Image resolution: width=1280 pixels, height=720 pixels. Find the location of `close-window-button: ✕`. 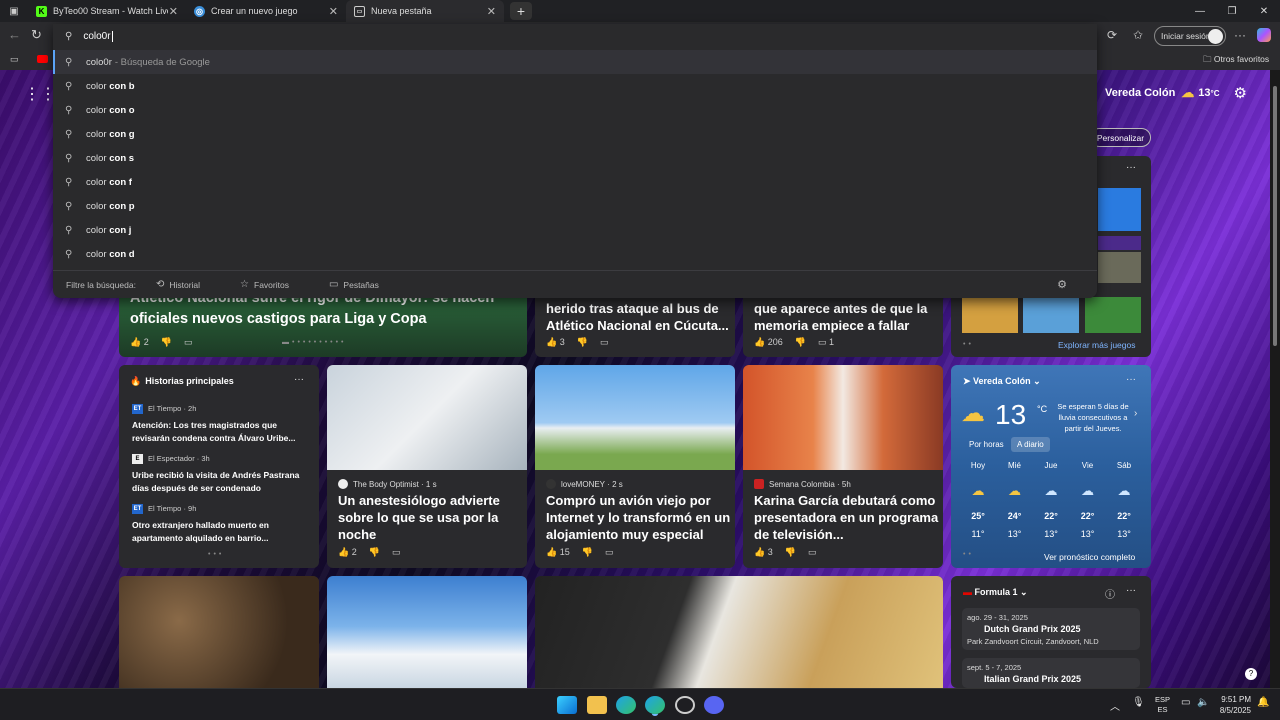

close-window-button: ✕ is located at coordinates (1264, 11).